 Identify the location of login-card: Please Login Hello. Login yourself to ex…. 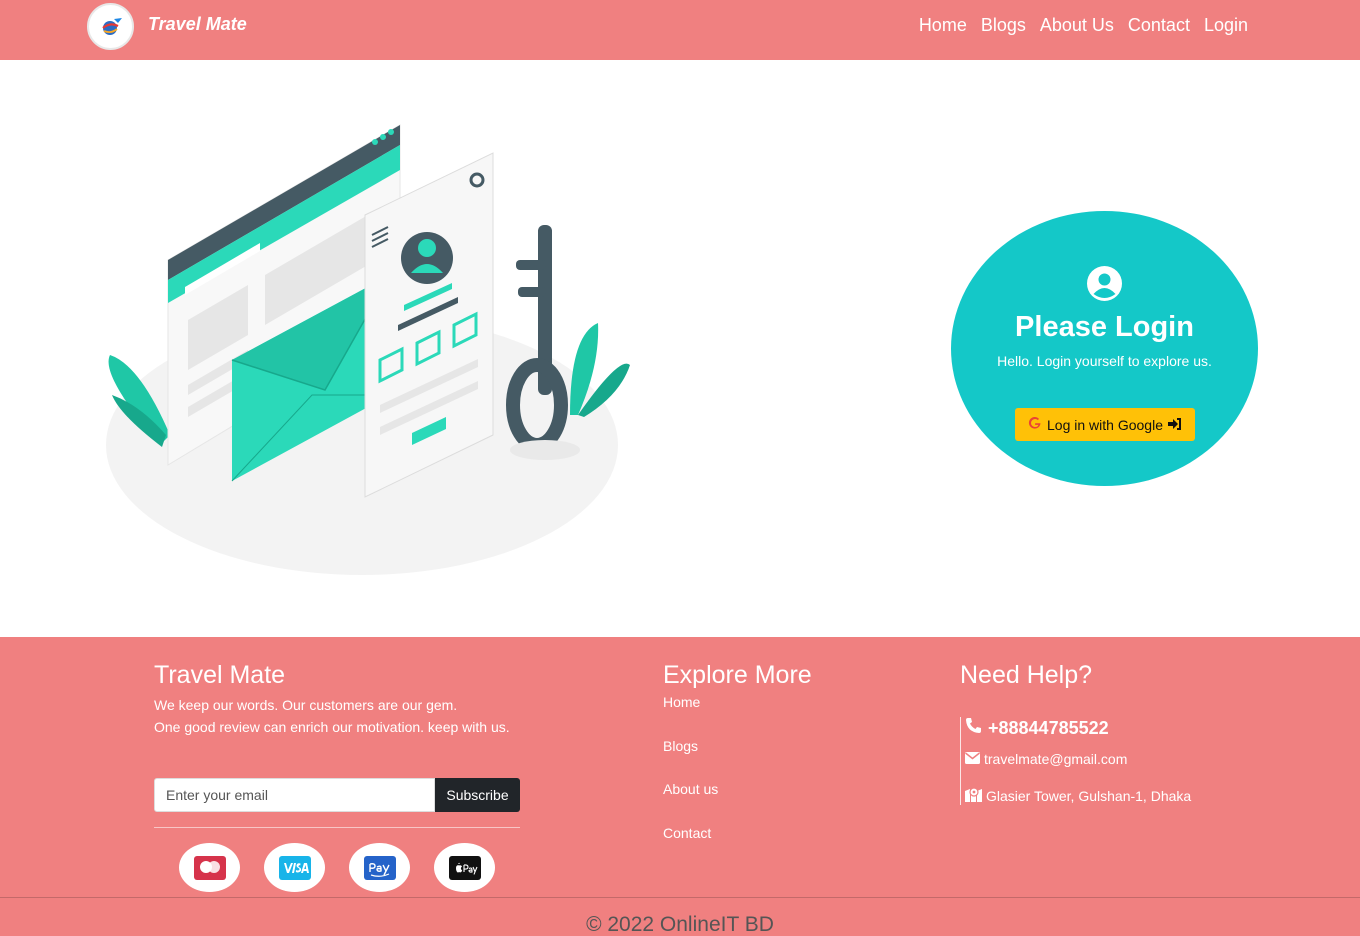
(1104, 348).